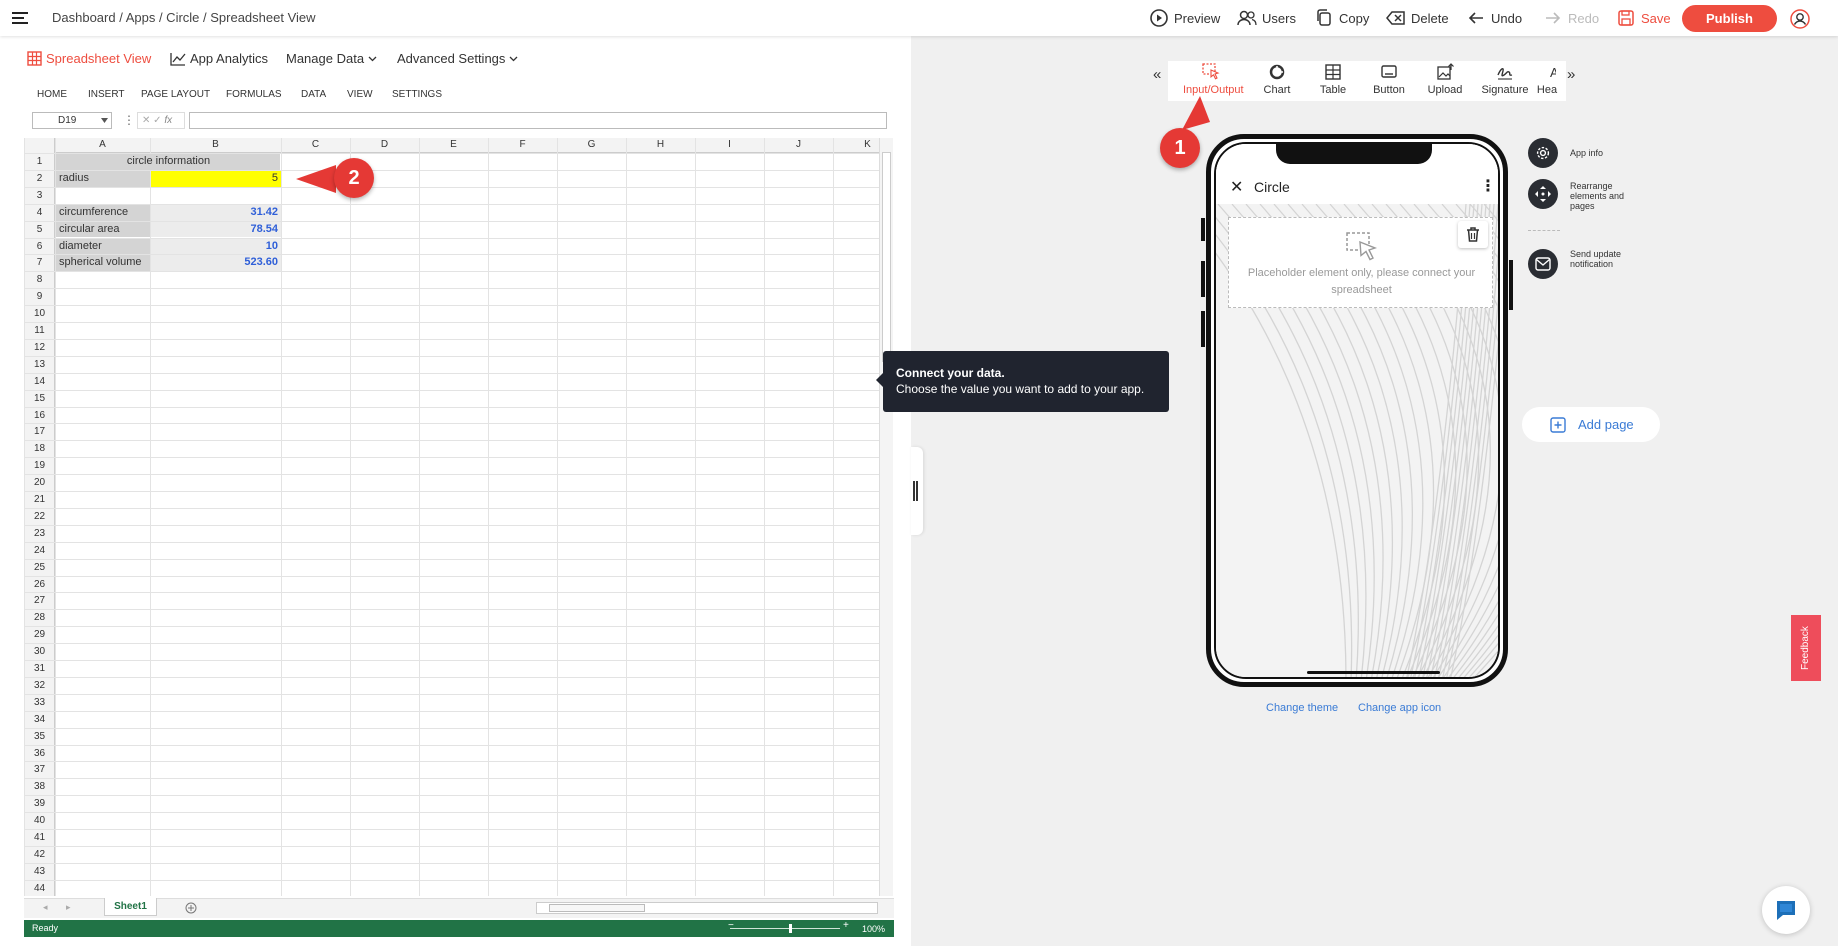 Image resolution: width=1838 pixels, height=946 pixels. Describe the element at coordinates (39, 769) in the screenshot. I see `row-header: 37` at that location.